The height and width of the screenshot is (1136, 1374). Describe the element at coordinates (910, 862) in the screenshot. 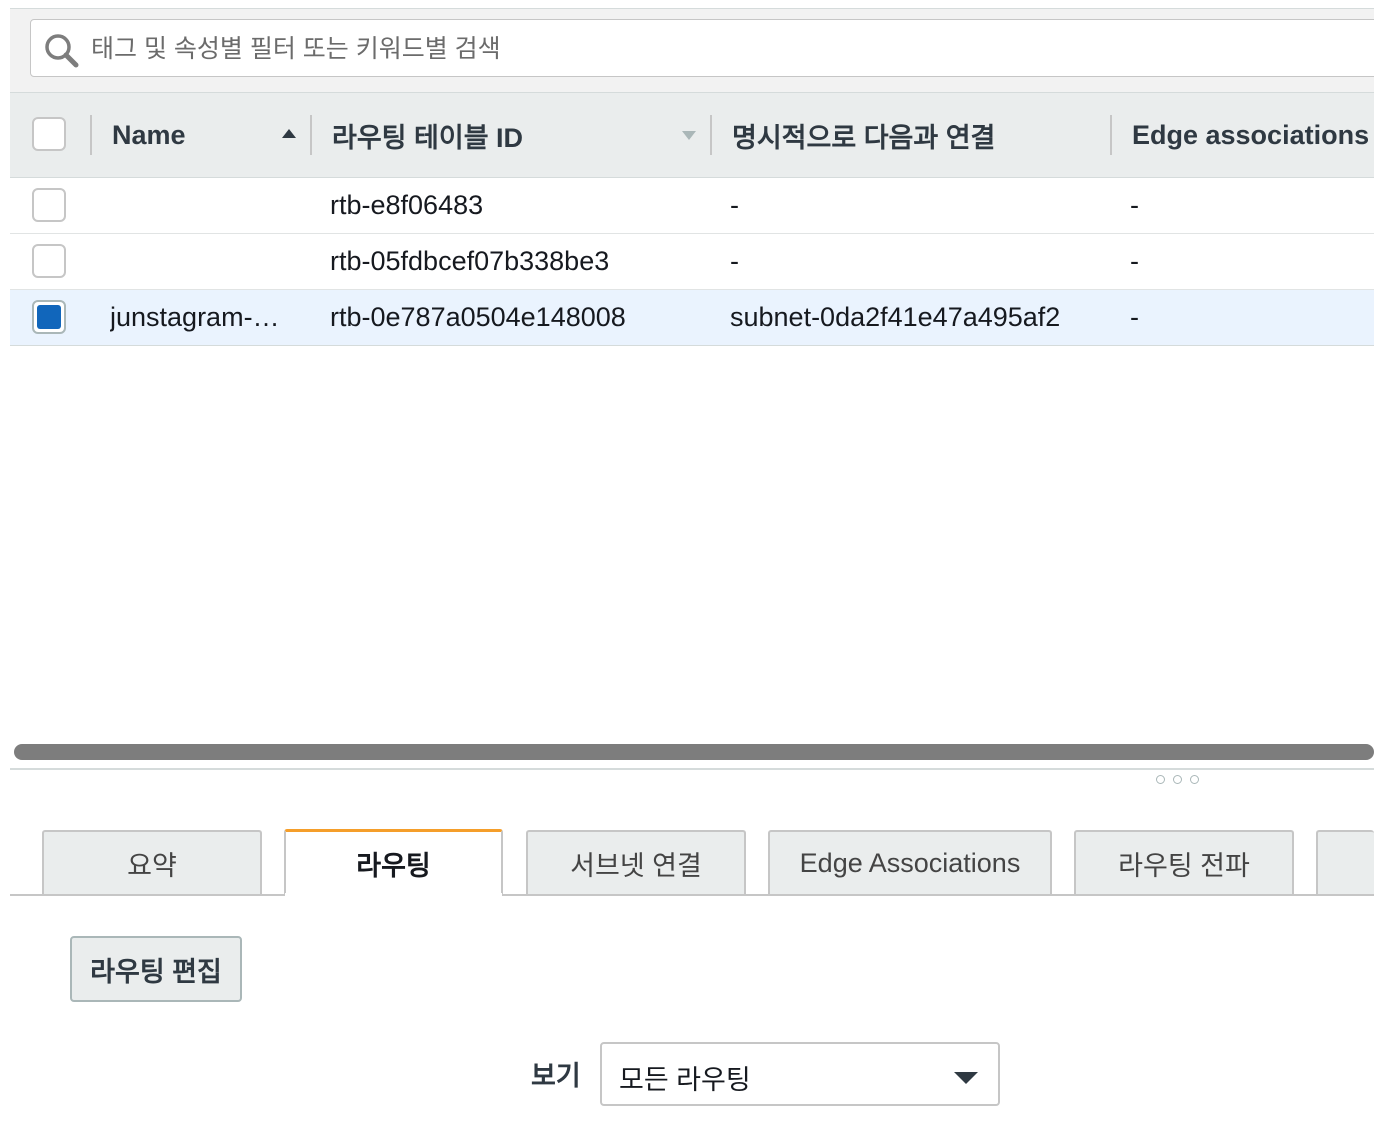

I see `tab-edge-associations: Edge Associations` at that location.